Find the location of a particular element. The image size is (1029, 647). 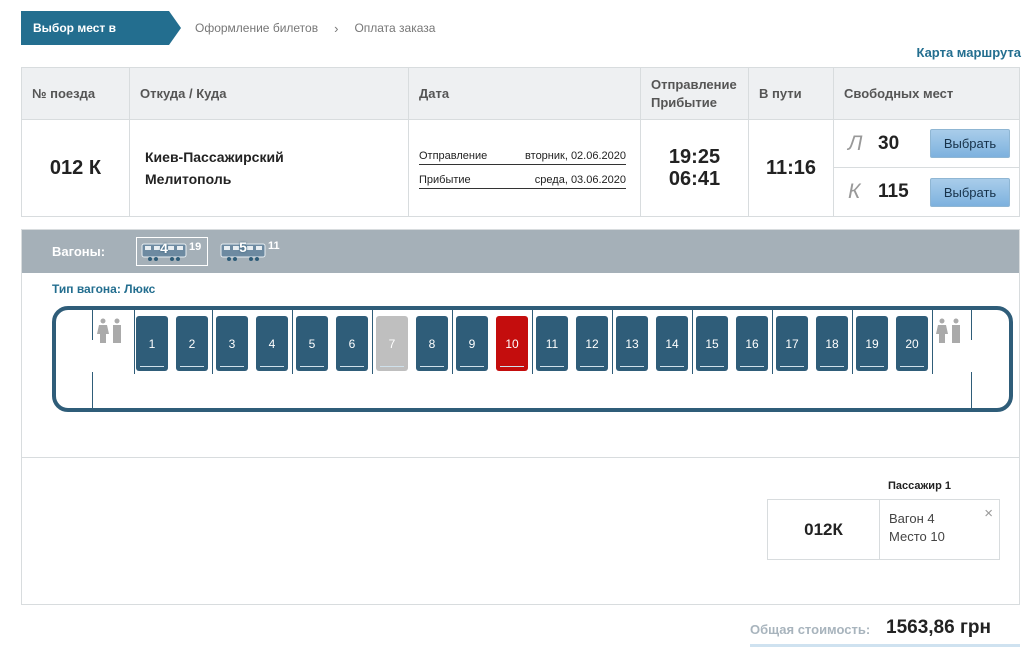

close-icon: × is located at coordinates (988, 514).